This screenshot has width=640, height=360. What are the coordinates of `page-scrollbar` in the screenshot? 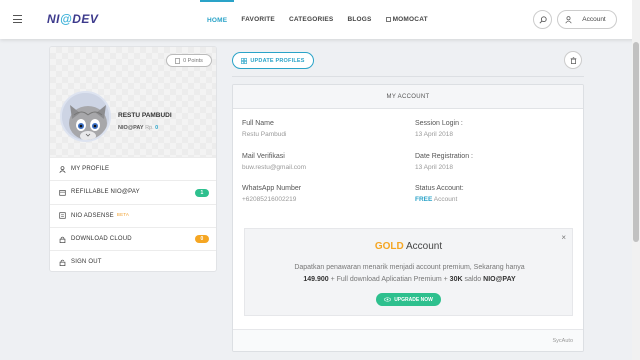 It's located at (636, 180).